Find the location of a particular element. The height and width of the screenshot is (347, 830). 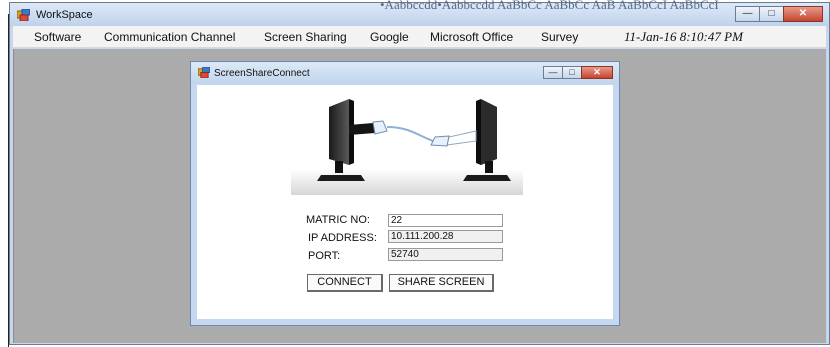

ip-address-label: IP ADDRESS: is located at coordinates (342, 238).